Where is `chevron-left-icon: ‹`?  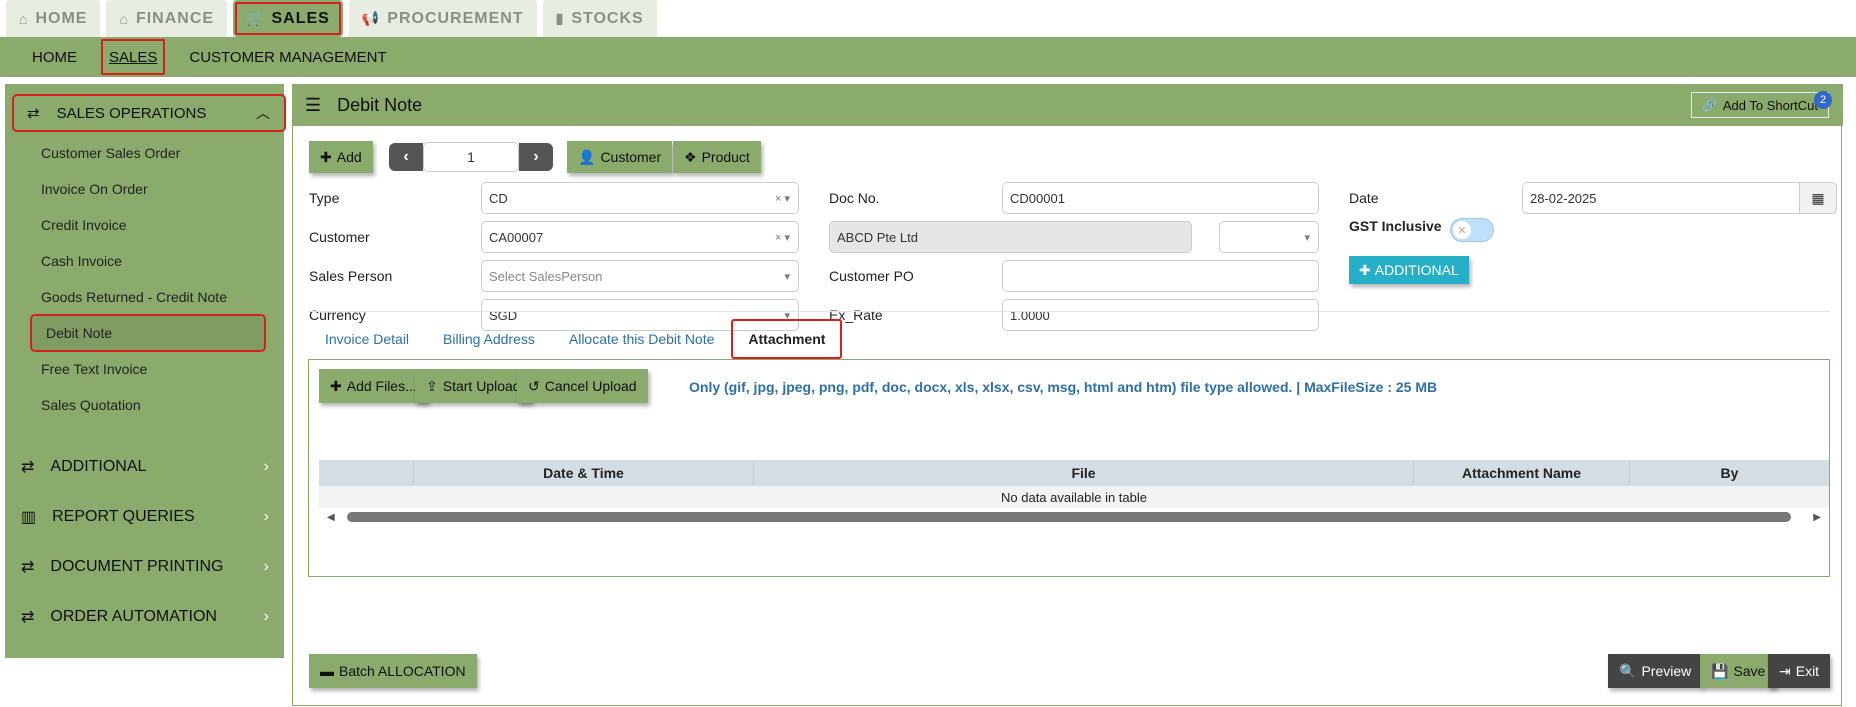 chevron-left-icon: ‹ is located at coordinates (406, 156).